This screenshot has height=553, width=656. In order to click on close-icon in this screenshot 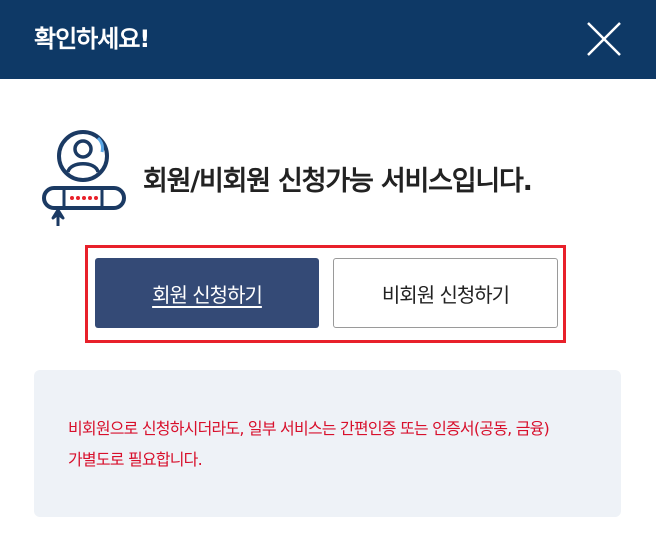, I will do `click(604, 39)`.